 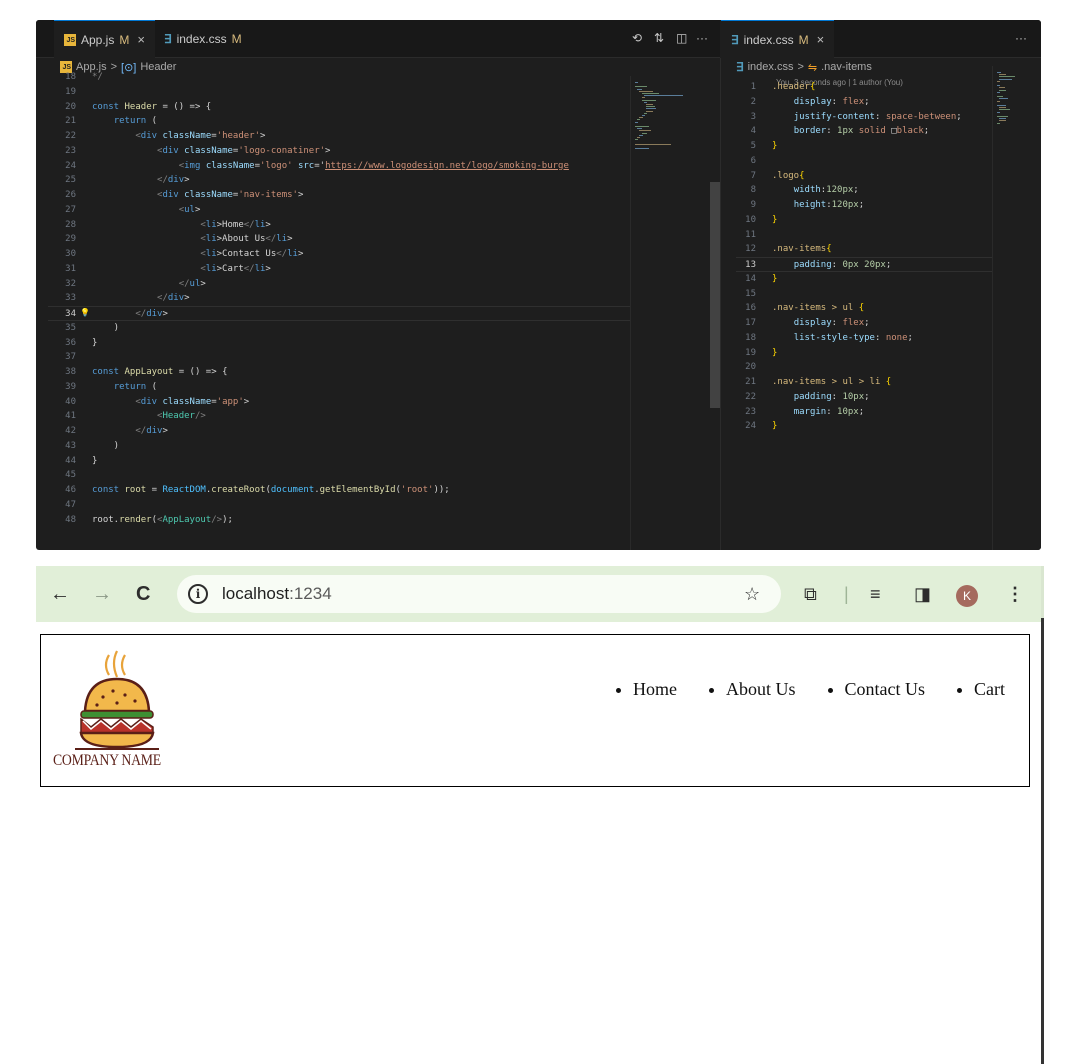 What do you see at coordinates (339, 269) in the screenshot?
I see `code-line: 31 <li>Cart</li>` at bounding box center [339, 269].